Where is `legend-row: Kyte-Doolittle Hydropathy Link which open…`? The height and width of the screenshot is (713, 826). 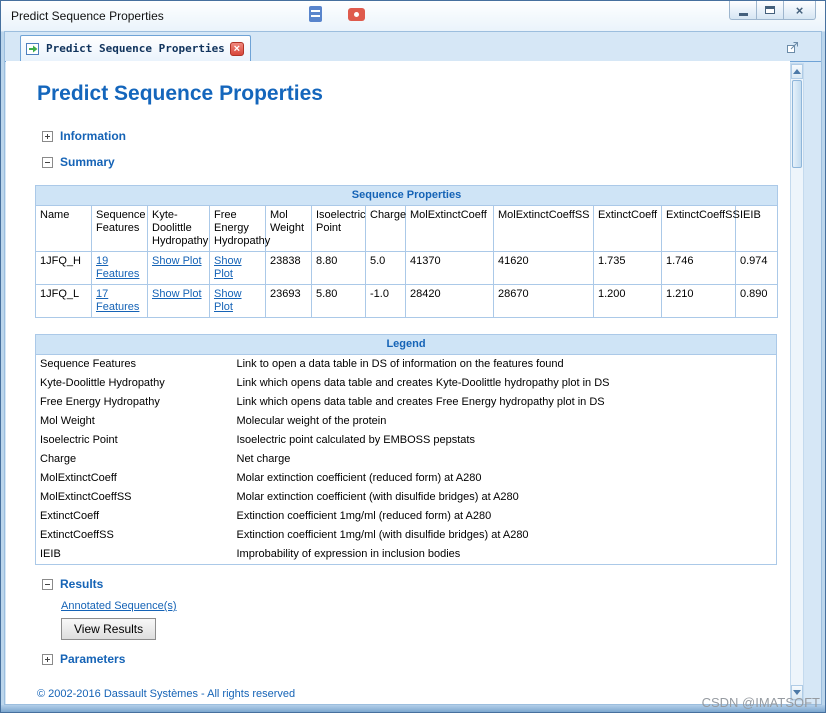 legend-row: Kyte-Doolittle Hydropathy Link which open… is located at coordinates (406, 383).